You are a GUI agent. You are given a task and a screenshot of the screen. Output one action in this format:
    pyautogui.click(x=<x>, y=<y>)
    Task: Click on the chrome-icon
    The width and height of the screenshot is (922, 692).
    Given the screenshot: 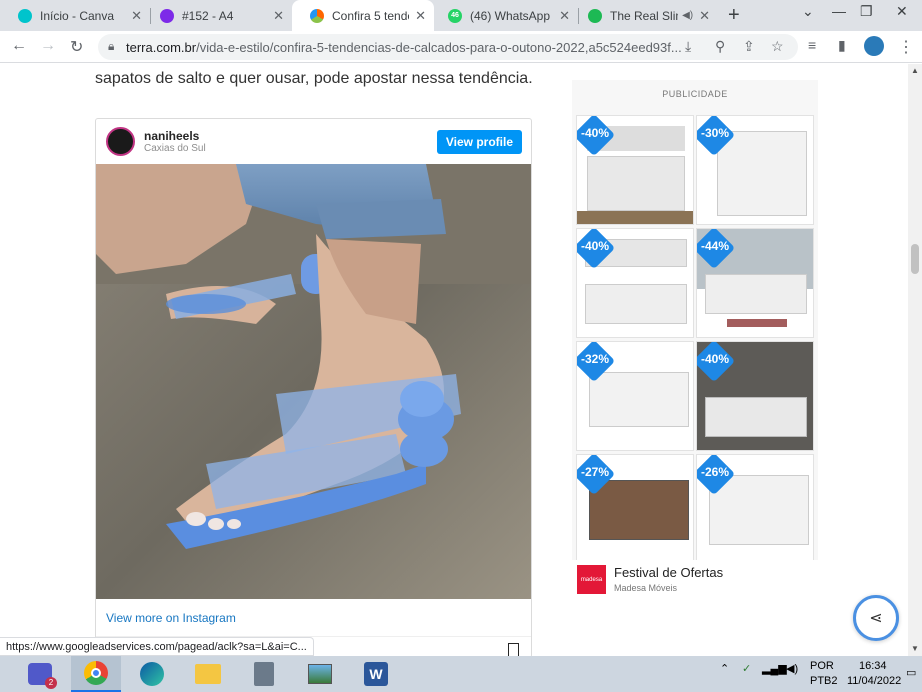 What is the action you would take?
    pyautogui.click(x=96, y=674)
    